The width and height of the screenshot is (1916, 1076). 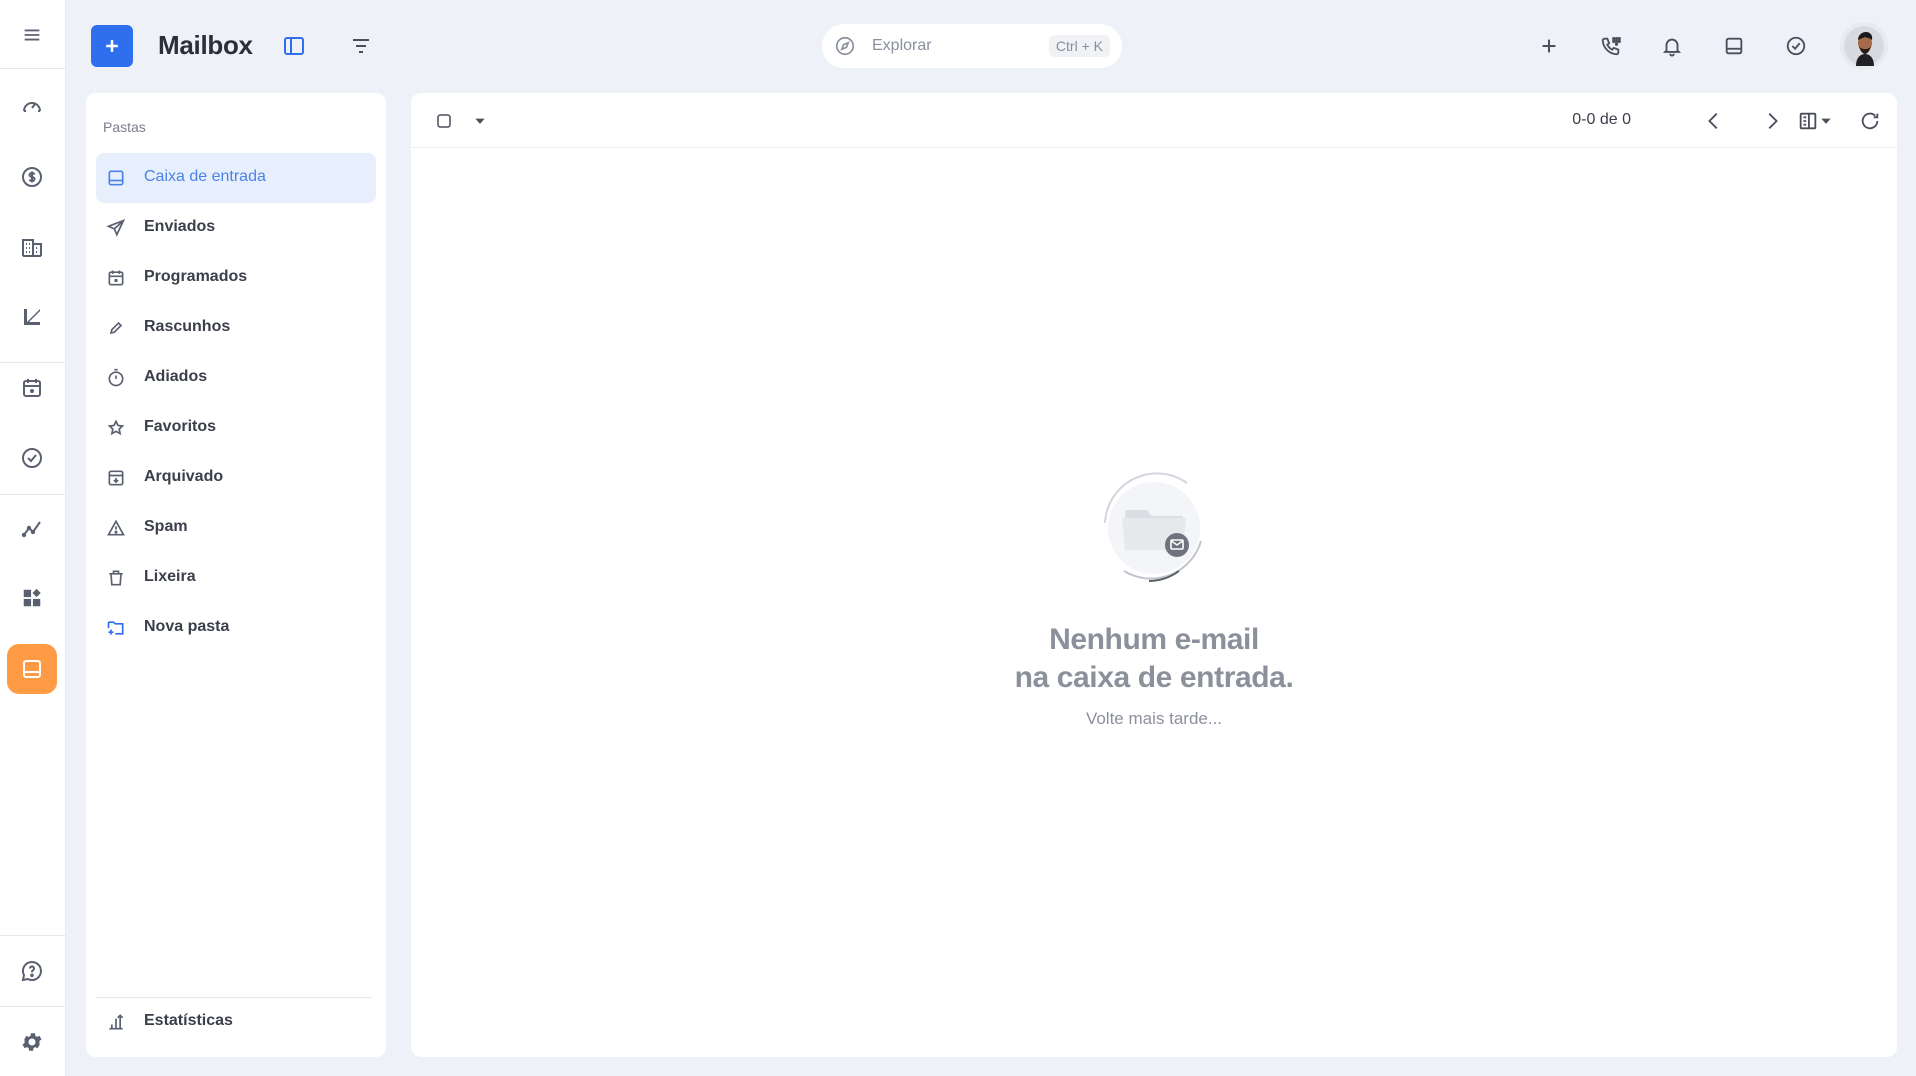 I want to click on avatar, so click(x=1864, y=46).